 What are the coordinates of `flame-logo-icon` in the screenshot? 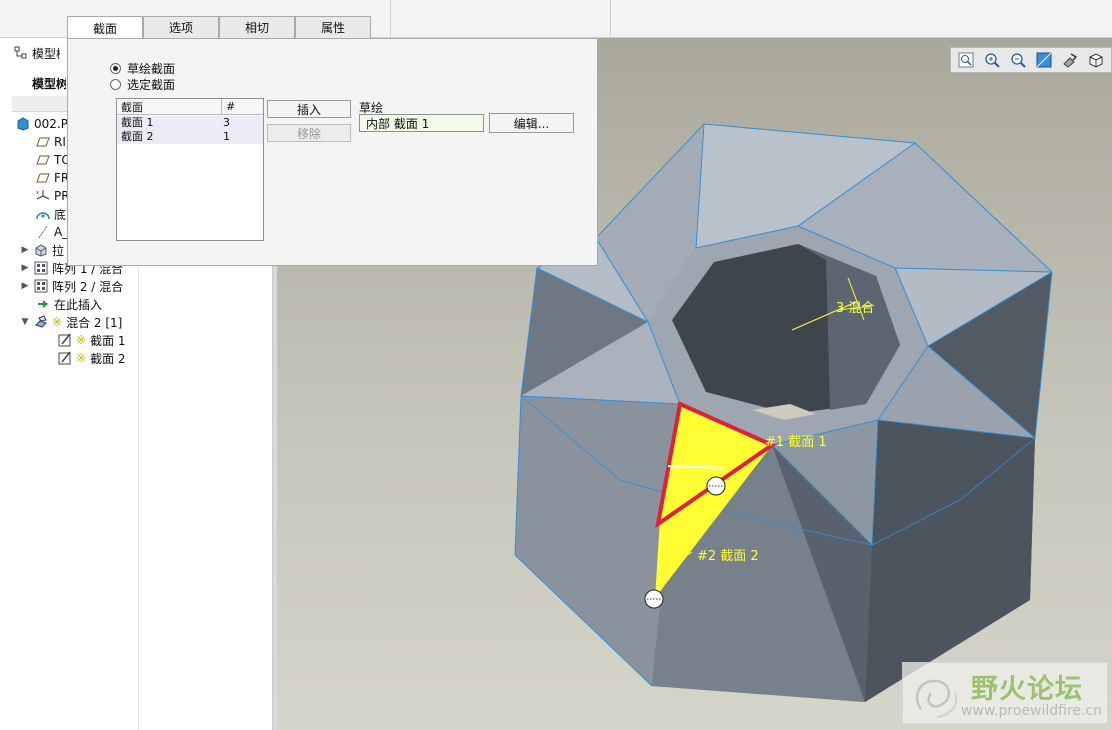 It's located at (936, 698).